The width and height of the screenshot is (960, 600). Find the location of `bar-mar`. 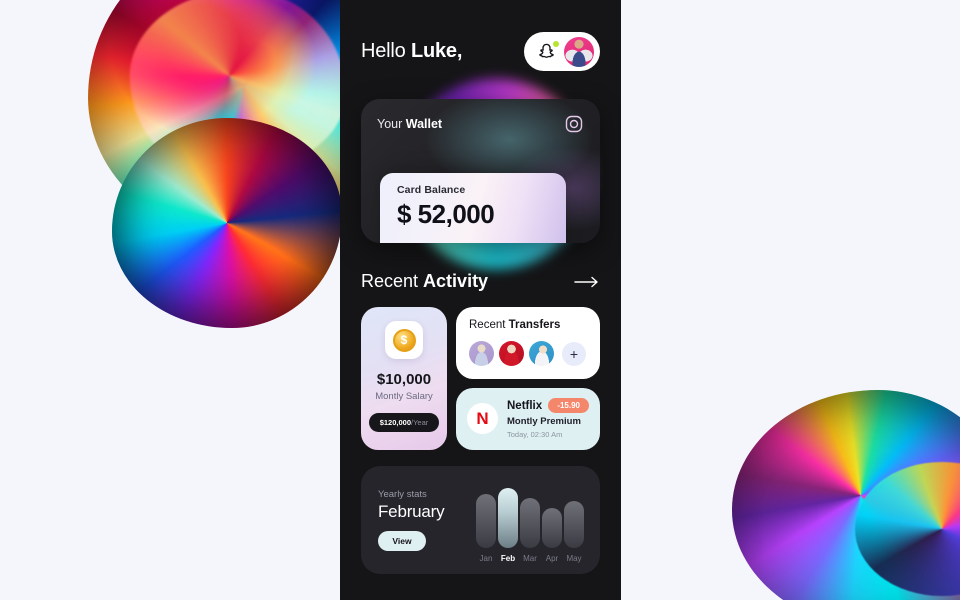

bar-mar is located at coordinates (530, 522).